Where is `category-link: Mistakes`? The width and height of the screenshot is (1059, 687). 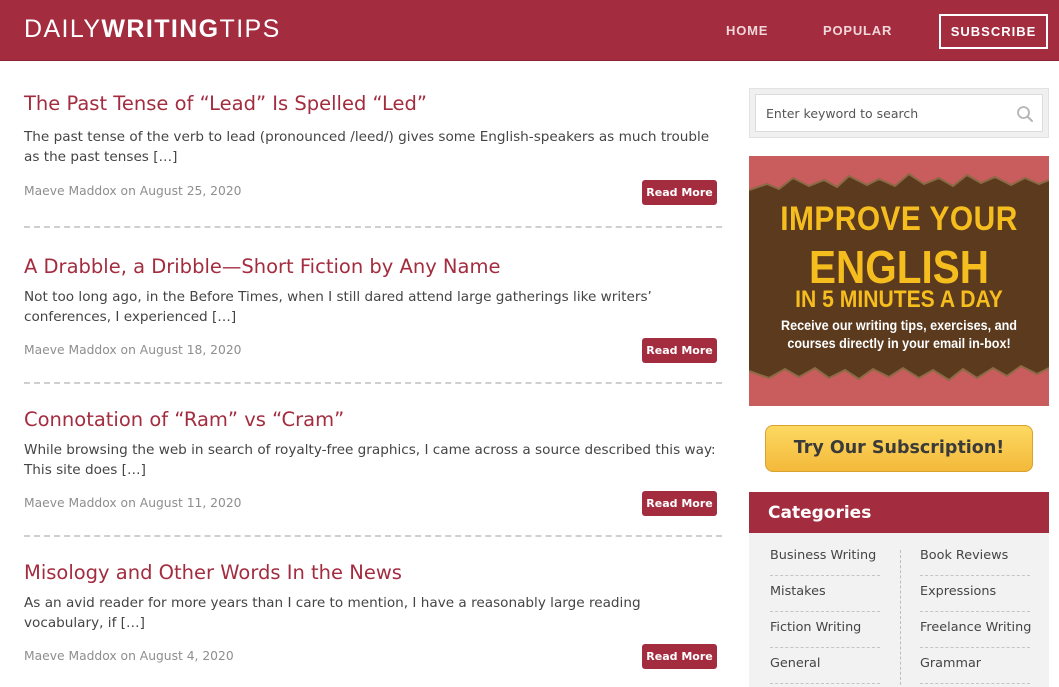 category-link: Mistakes is located at coordinates (825, 594).